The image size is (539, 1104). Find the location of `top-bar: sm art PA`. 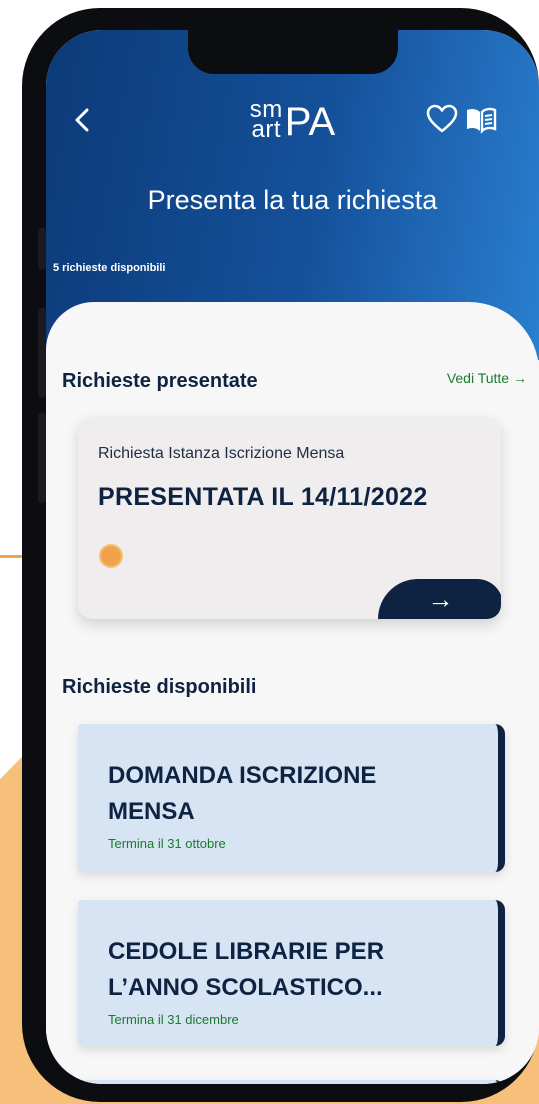

top-bar: sm art PA is located at coordinates (292, 129).